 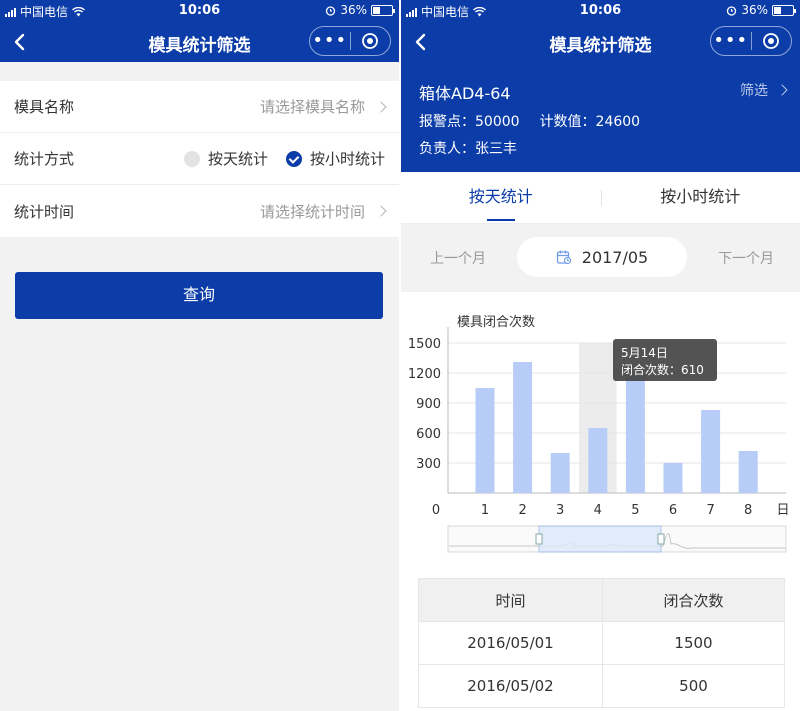 I want to click on radio-by-day: 按天统计, so click(x=225, y=158).